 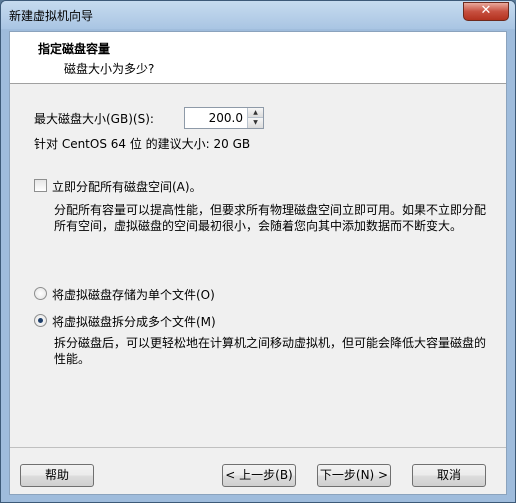 I want to click on recommended-size-text: 针对 CentOS 64 位 的建议大小: 20 GB, so click(x=142, y=144).